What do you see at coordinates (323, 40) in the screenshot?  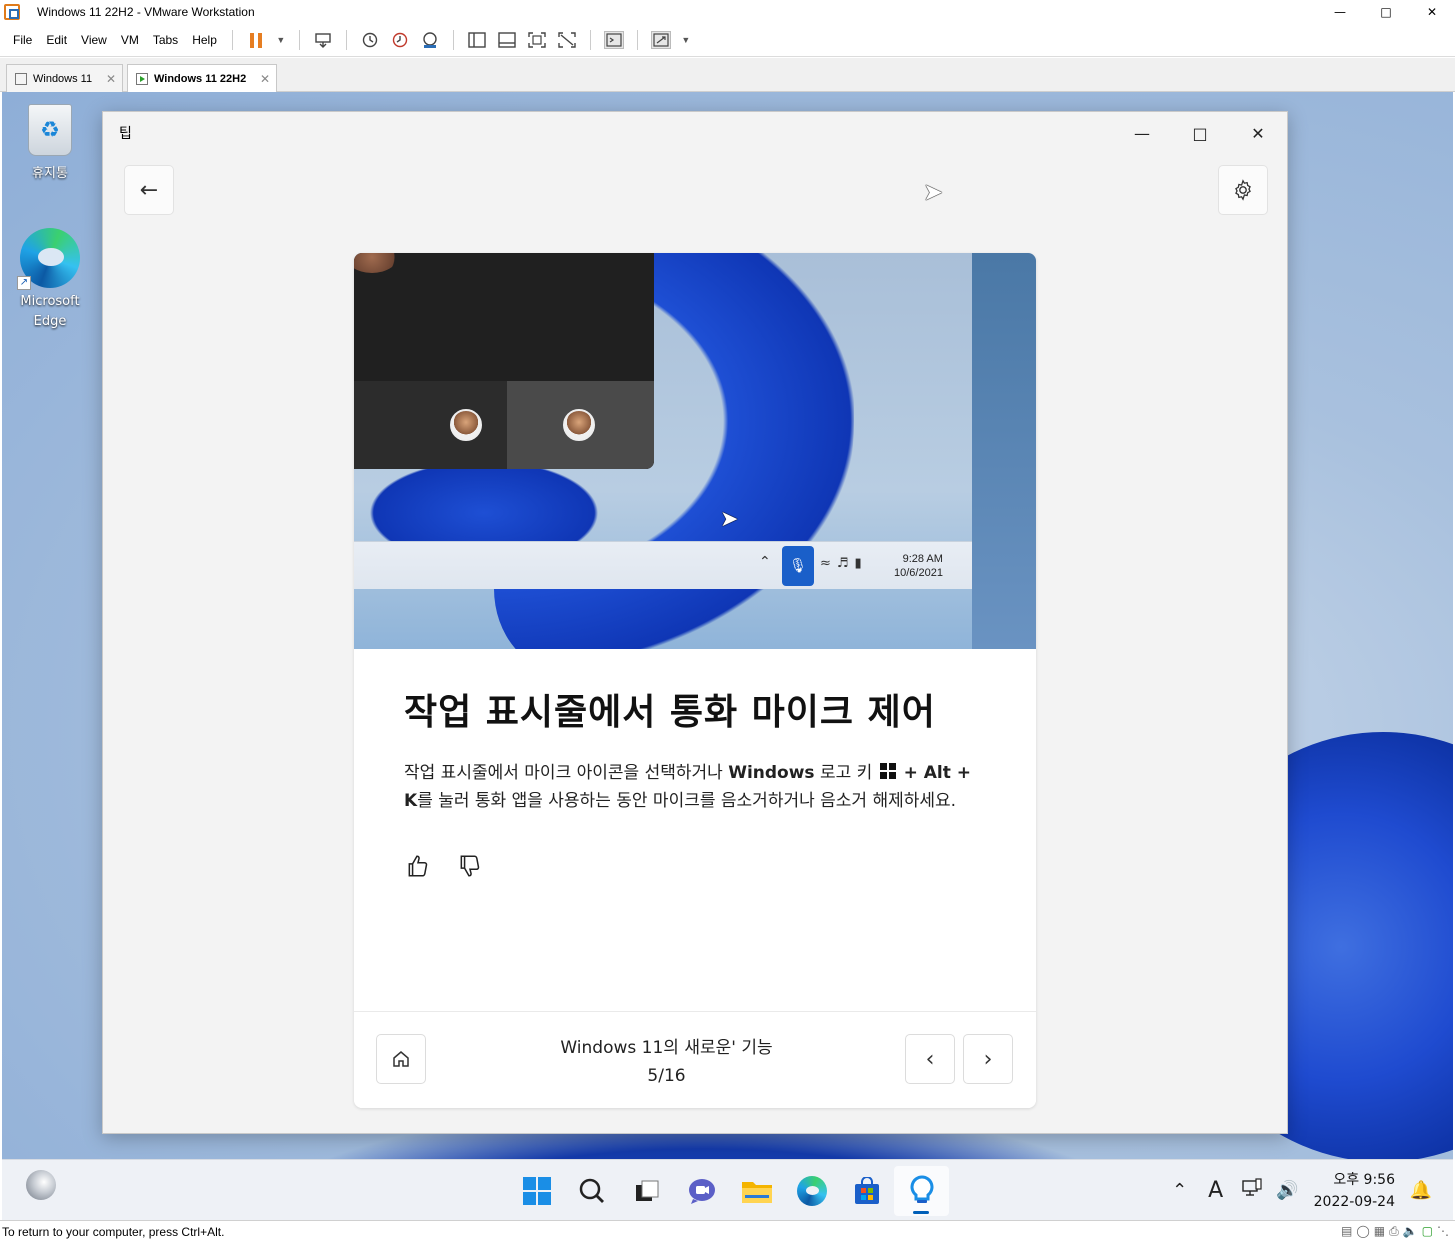 I see `send-ctrl-alt-del-icon` at bounding box center [323, 40].